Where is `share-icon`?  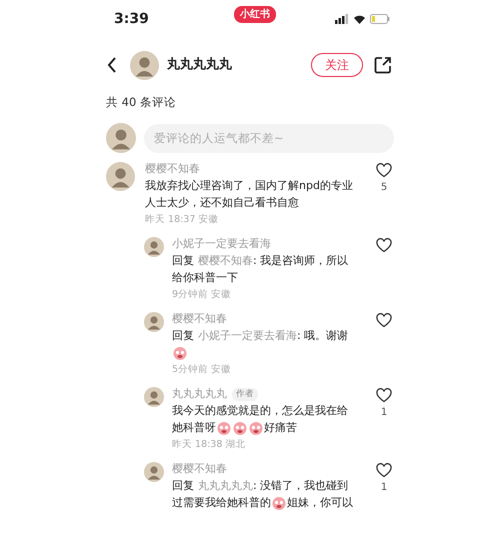 share-icon is located at coordinates (383, 65).